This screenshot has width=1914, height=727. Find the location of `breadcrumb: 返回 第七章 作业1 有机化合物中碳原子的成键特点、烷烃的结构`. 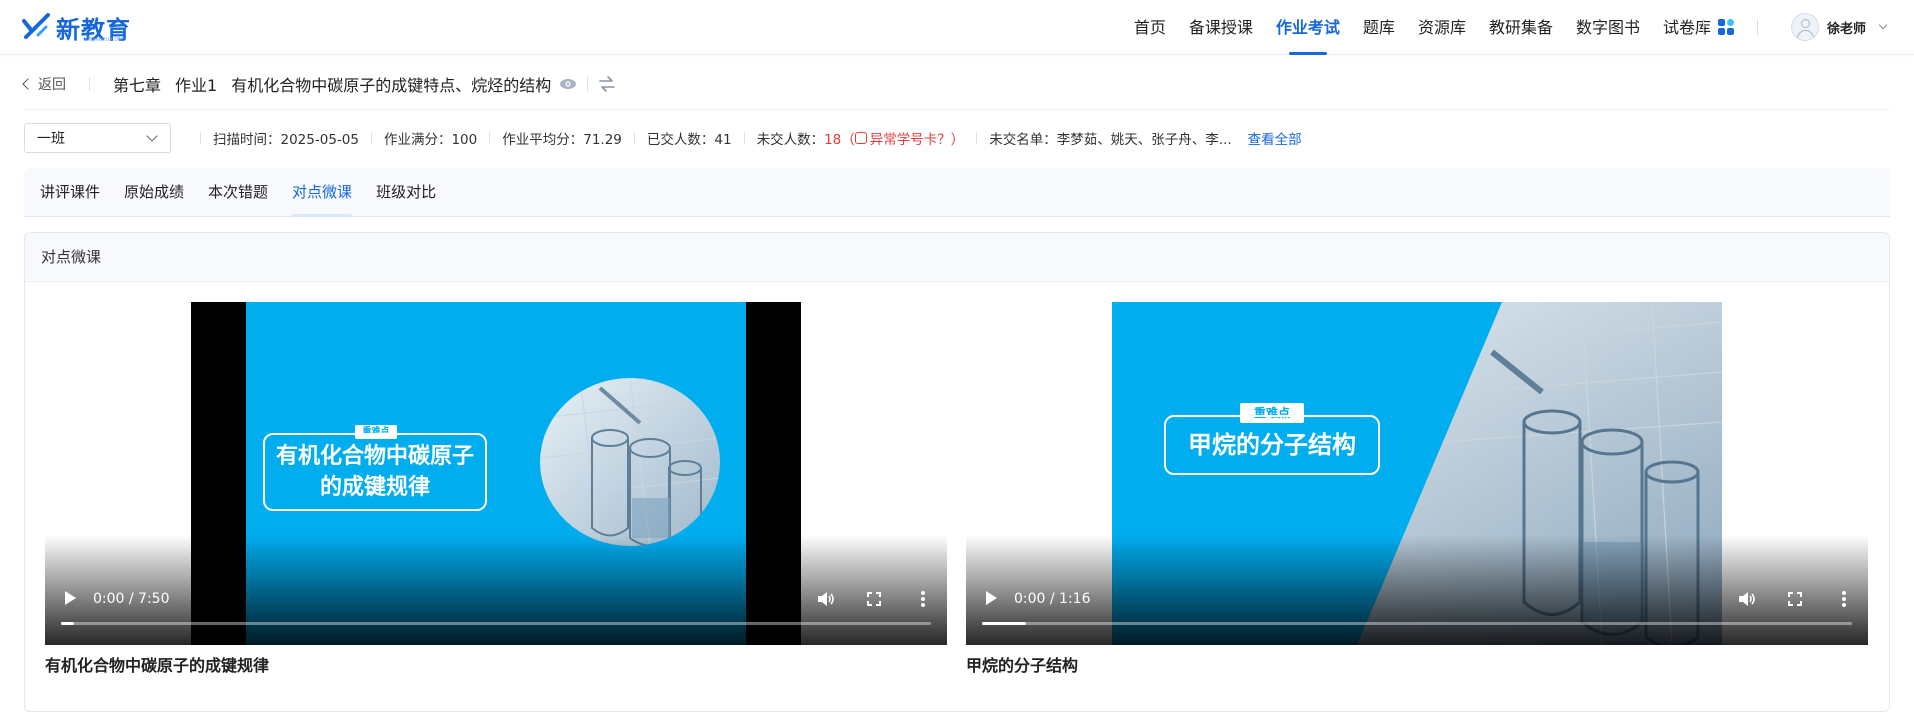

breadcrumb: 返回 第七章 作业1 有机化合物中碳原子的成键特点、烷烃的结构 is located at coordinates (319, 84).